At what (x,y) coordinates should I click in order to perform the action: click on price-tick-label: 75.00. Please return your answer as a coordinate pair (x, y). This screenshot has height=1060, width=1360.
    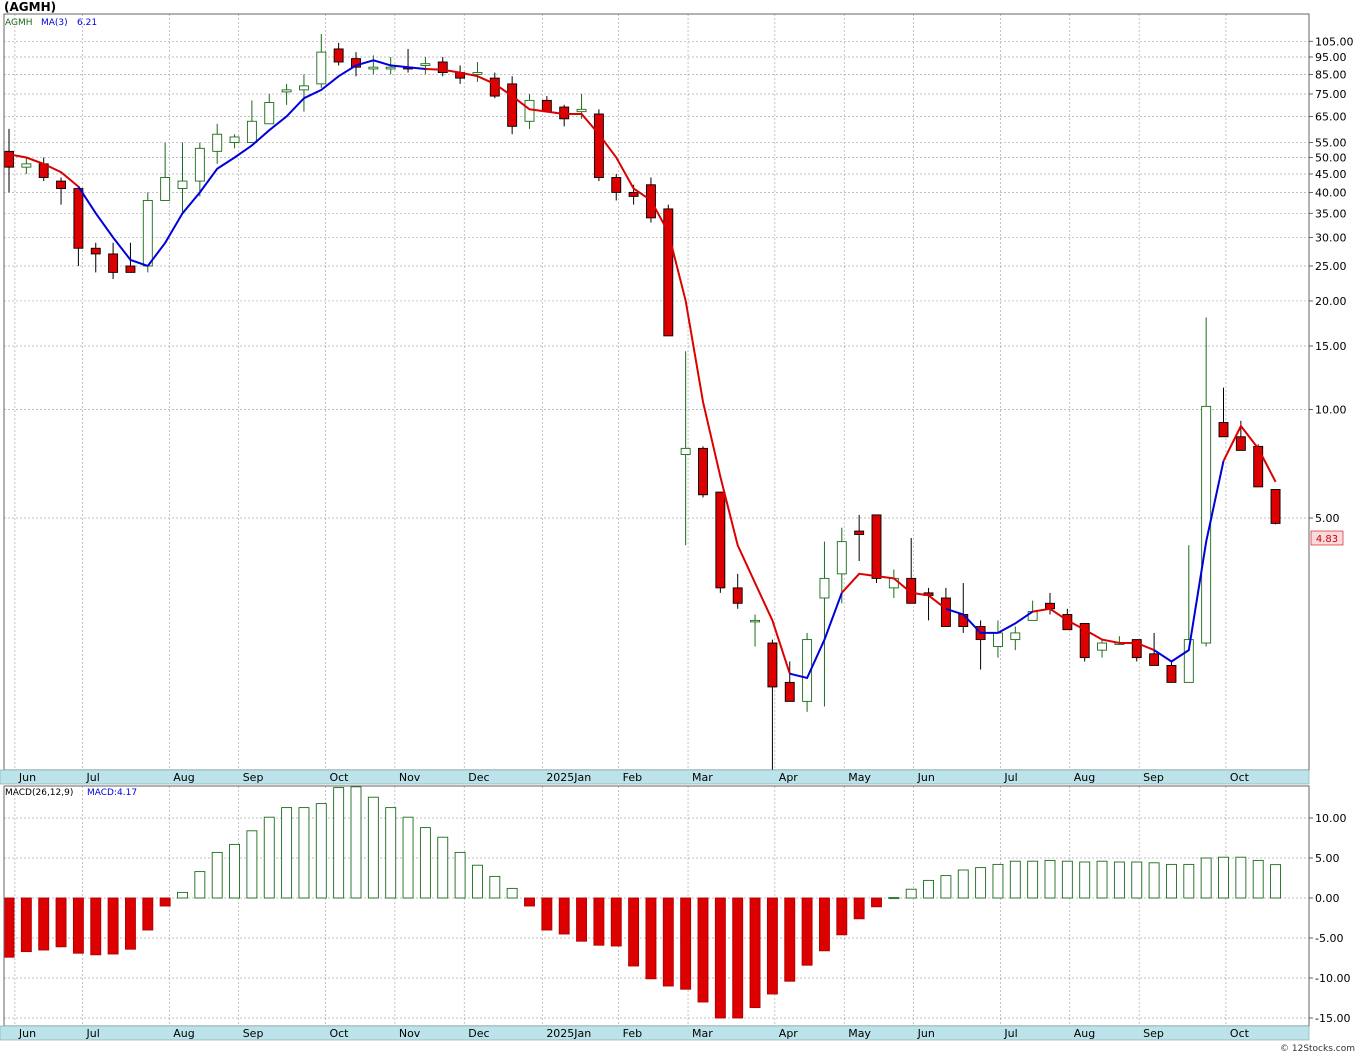
    Looking at the image, I should click on (1331, 94).